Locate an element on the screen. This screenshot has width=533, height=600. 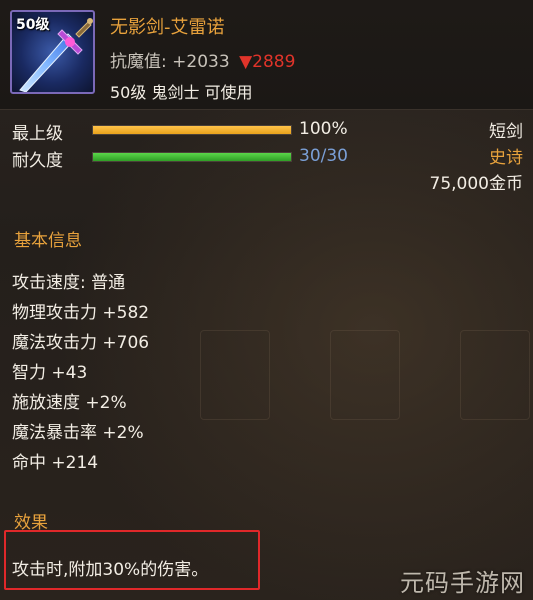
basic-info-title: 基本信息 is located at coordinates (48, 241).